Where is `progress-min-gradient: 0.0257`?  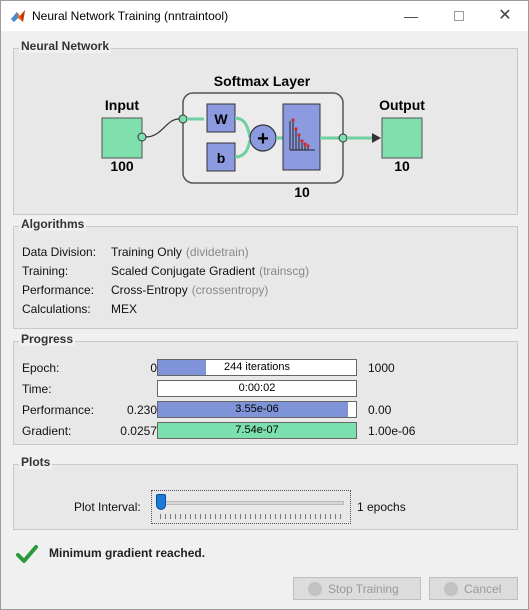 progress-min-gradient: 0.0257 is located at coordinates (138, 431).